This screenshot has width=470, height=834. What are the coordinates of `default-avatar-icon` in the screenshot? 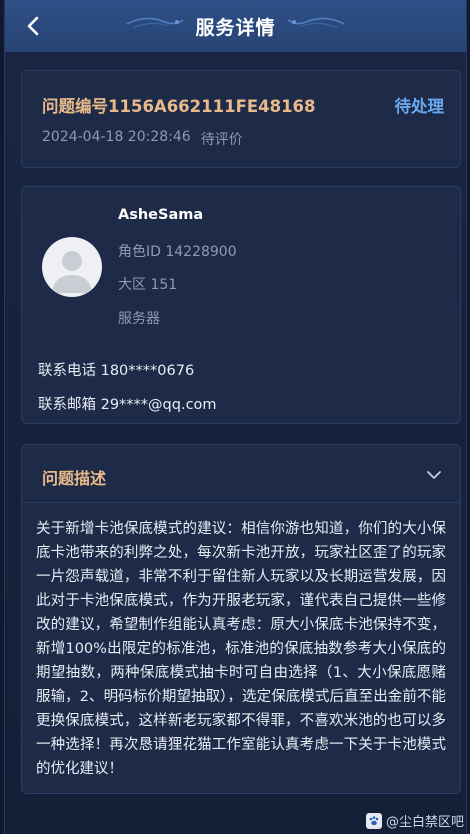 It's located at (72, 272).